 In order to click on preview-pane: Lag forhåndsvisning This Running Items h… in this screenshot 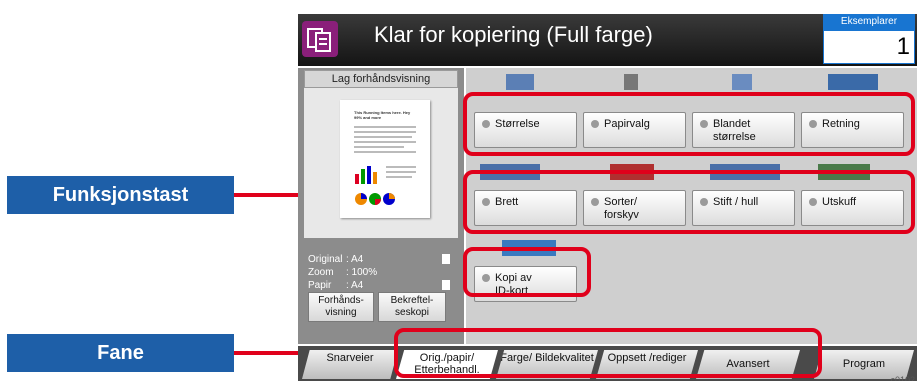, I will do `click(381, 206)`.